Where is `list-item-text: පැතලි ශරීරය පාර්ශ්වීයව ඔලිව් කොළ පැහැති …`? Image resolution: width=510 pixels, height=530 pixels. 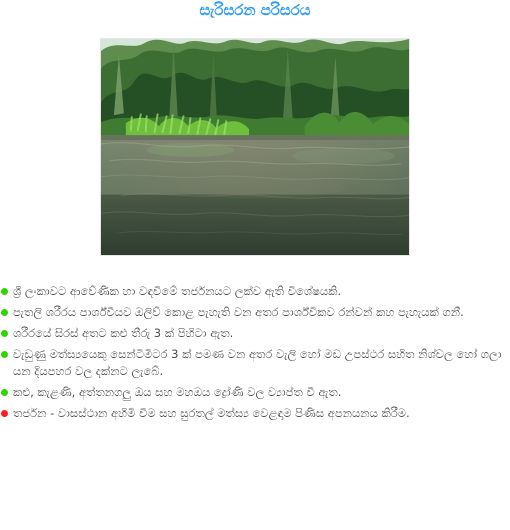 list-item-text: පැතලි ශරීරය පාර්ශ්වීයව ඔලිව් කොළ පැහැති … is located at coordinates (238, 312).